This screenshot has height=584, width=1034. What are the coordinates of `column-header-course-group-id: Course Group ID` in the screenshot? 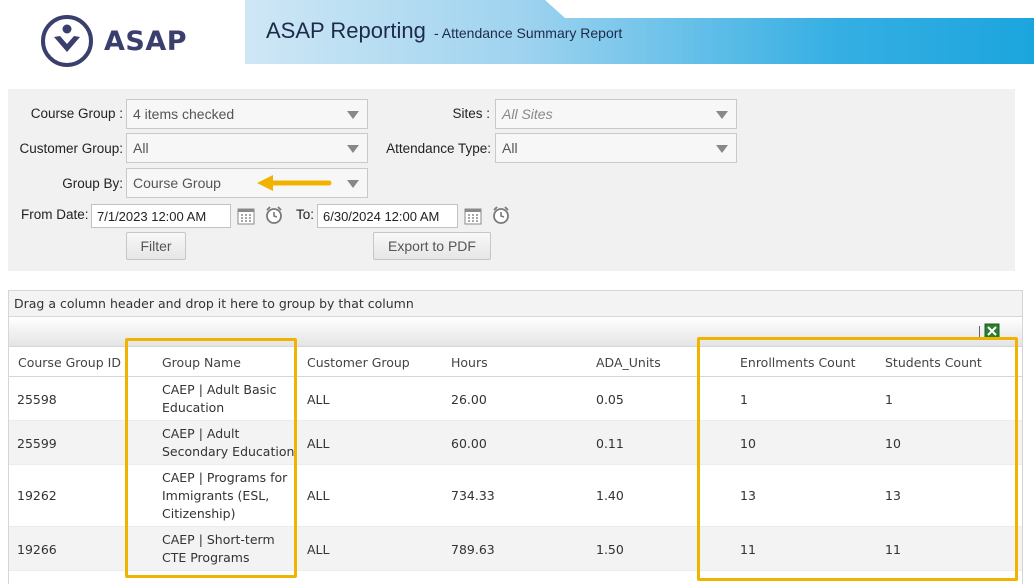 It's located at (69, 362).